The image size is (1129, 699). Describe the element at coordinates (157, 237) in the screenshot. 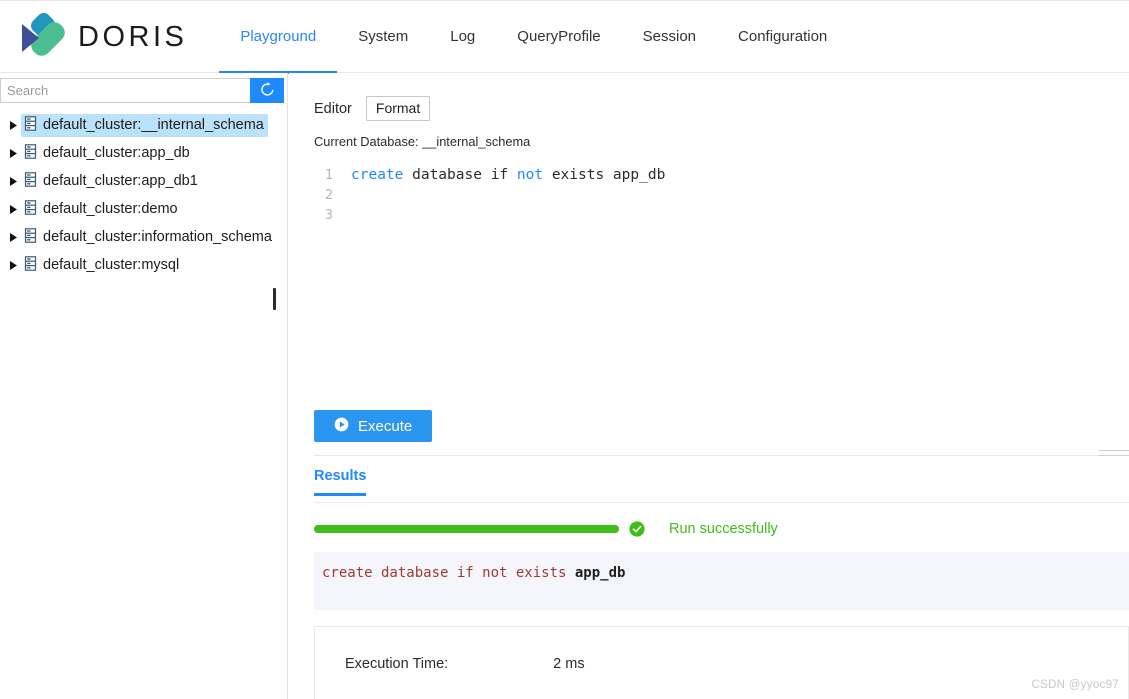

I see `tree-node-label: default_cluster:information_schema` at that location.